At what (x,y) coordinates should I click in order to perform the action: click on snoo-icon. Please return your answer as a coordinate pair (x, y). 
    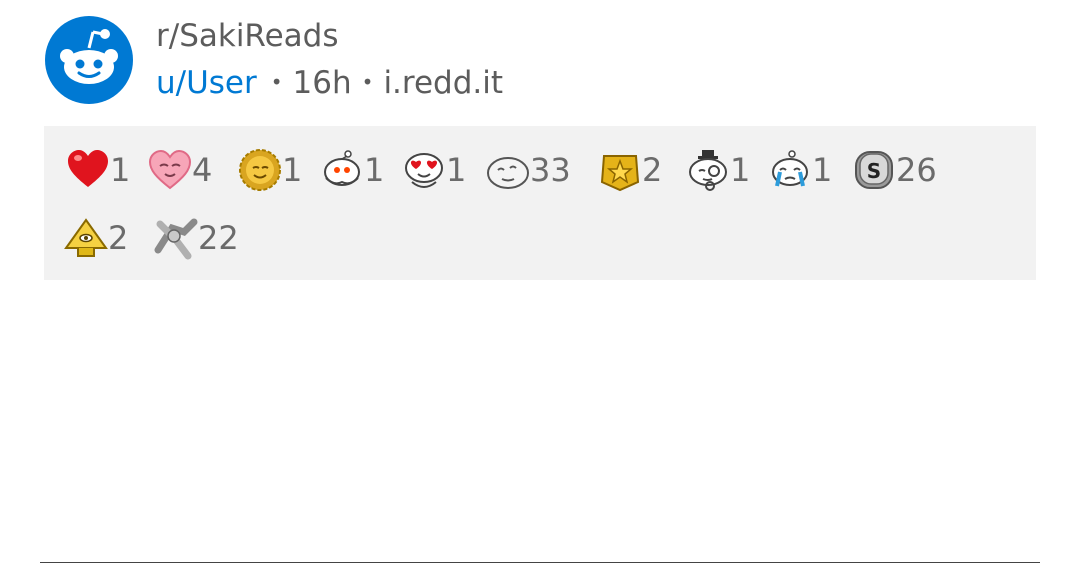
    Looking at the image, I should click on (89, 56).